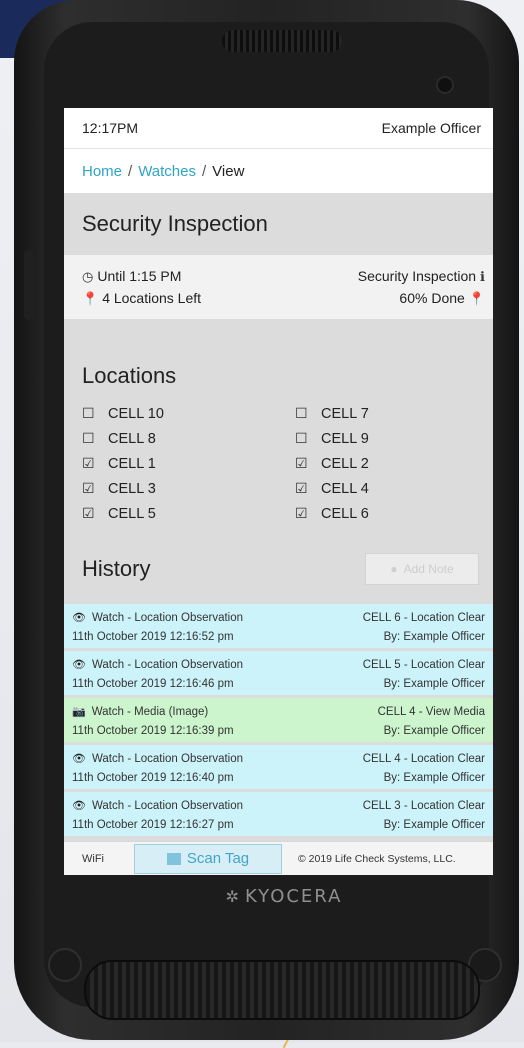 The image size is (524, 1048). What do you see at coordinates (282, 990) in the screenshot?
I see `bottom-speaker-grill` at bounding box center [282, 990].